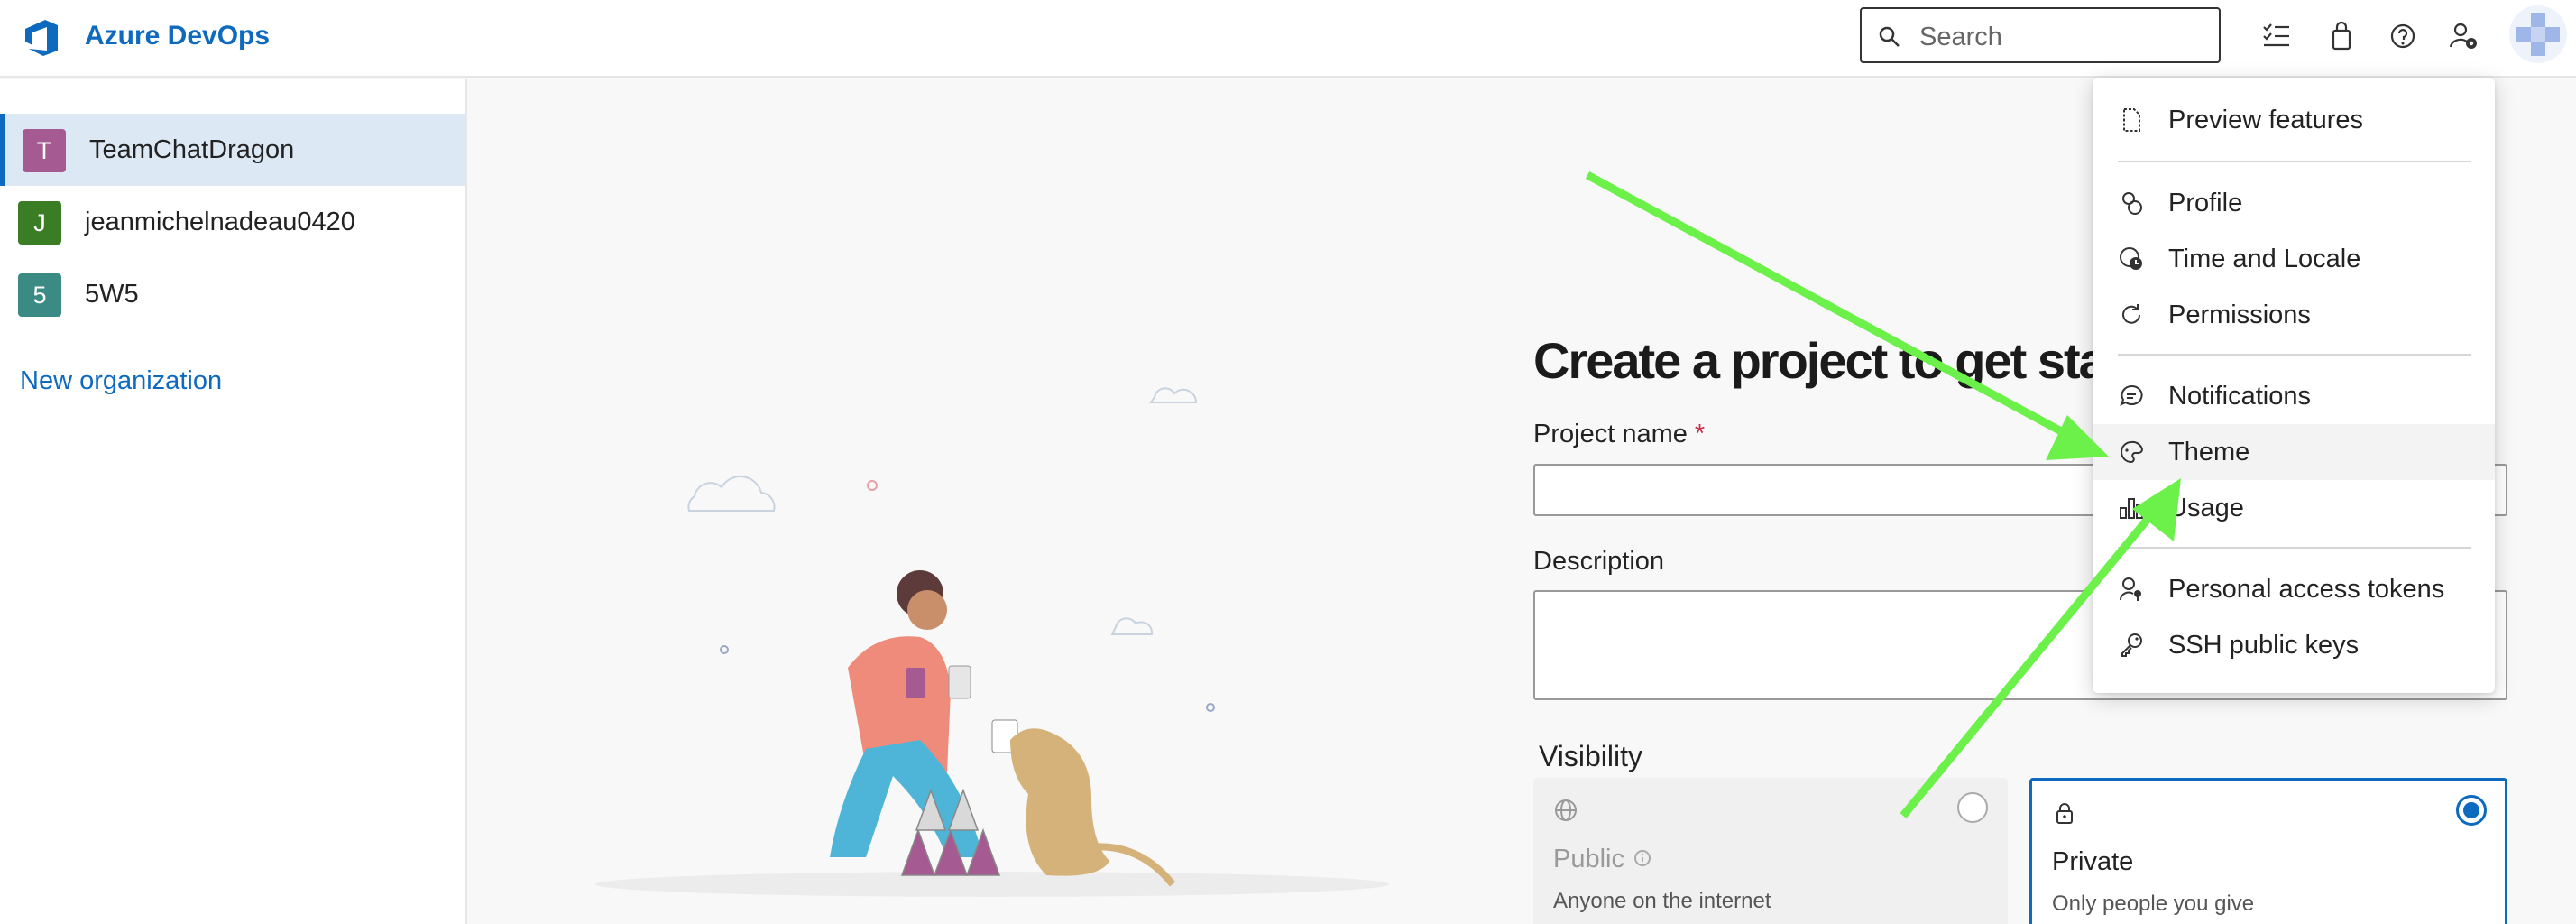 This screenshot has height=924, width=2576. I want to click on help-icon, so click(2403, 36).